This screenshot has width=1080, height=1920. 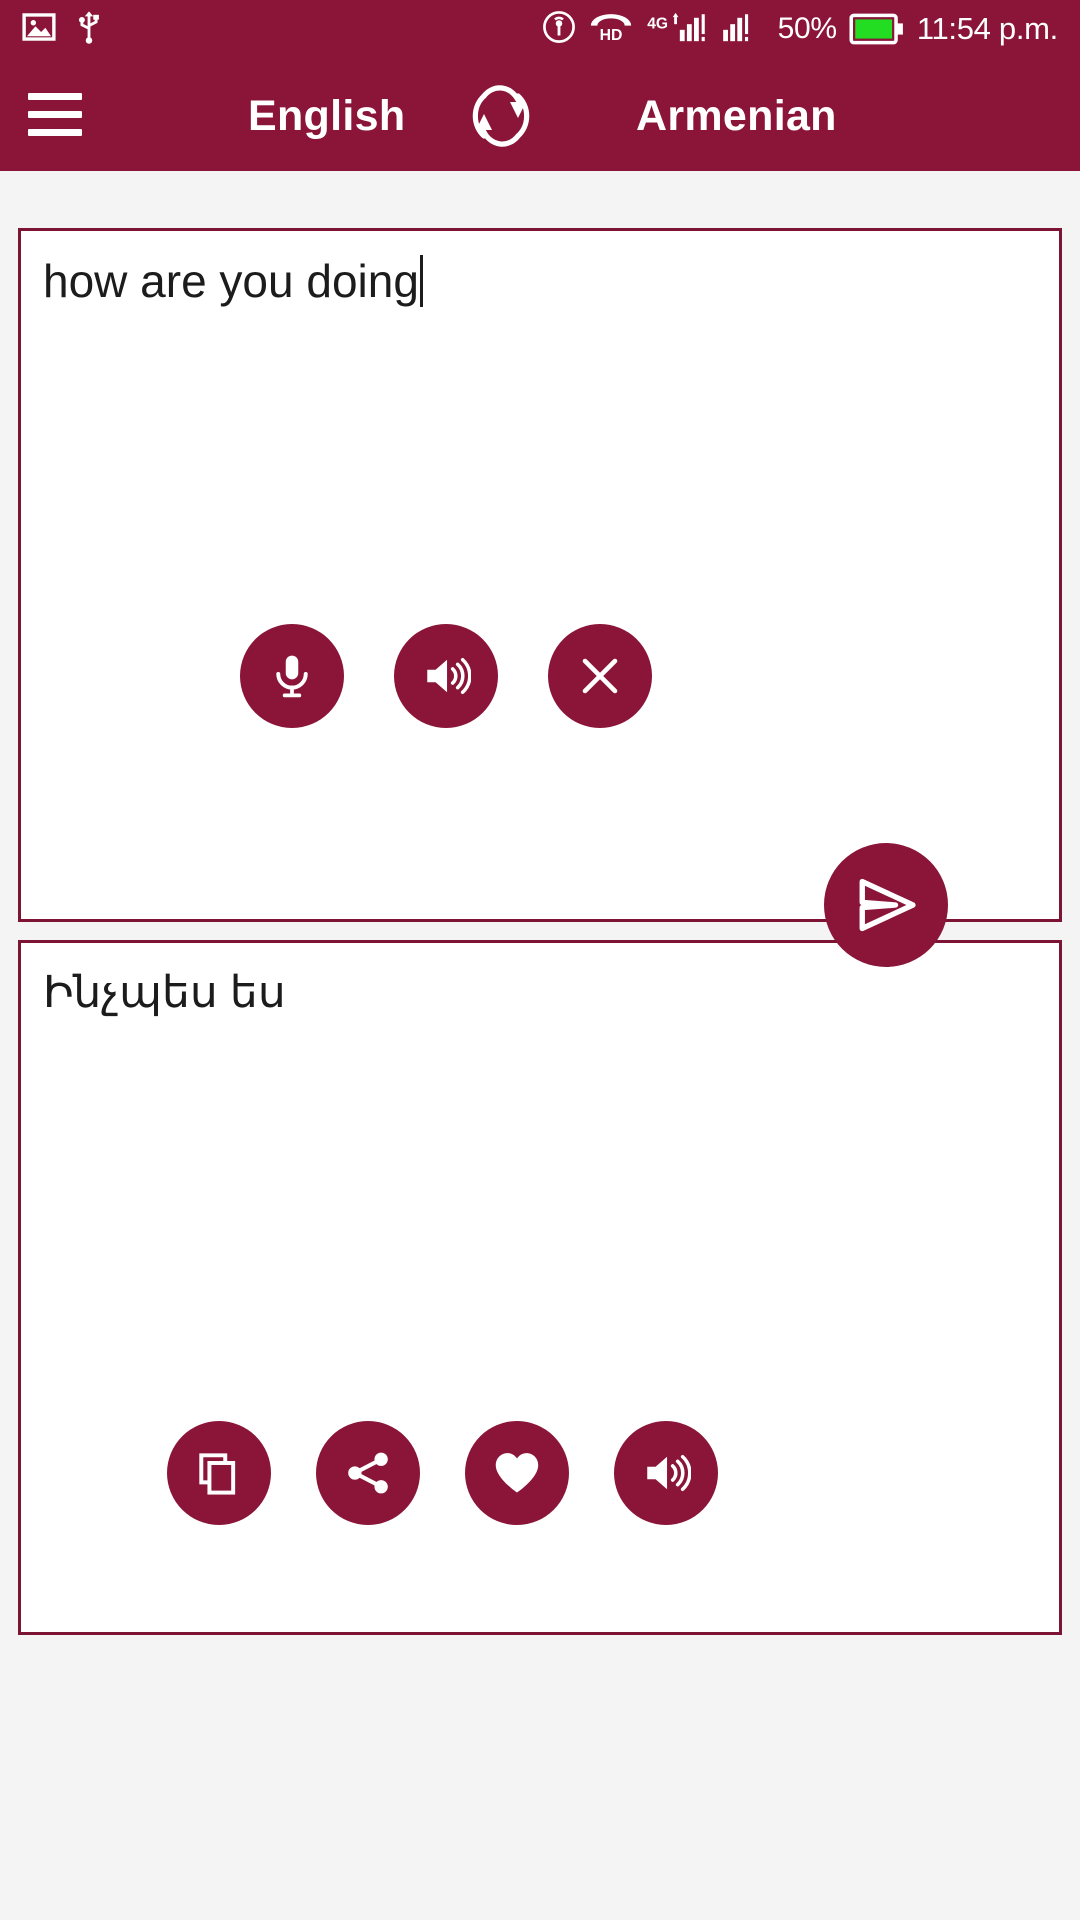 What do you see at coordinates (517, 1473) in the screenshot?
I see `favorite-button` at bounding box center [517, 1473].